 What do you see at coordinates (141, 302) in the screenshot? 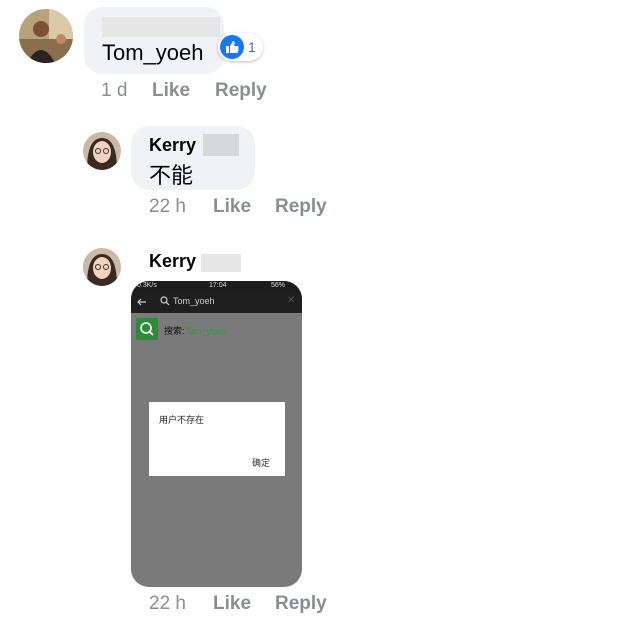
I see `back-arrow-icon` at bounding box center [141, 302].